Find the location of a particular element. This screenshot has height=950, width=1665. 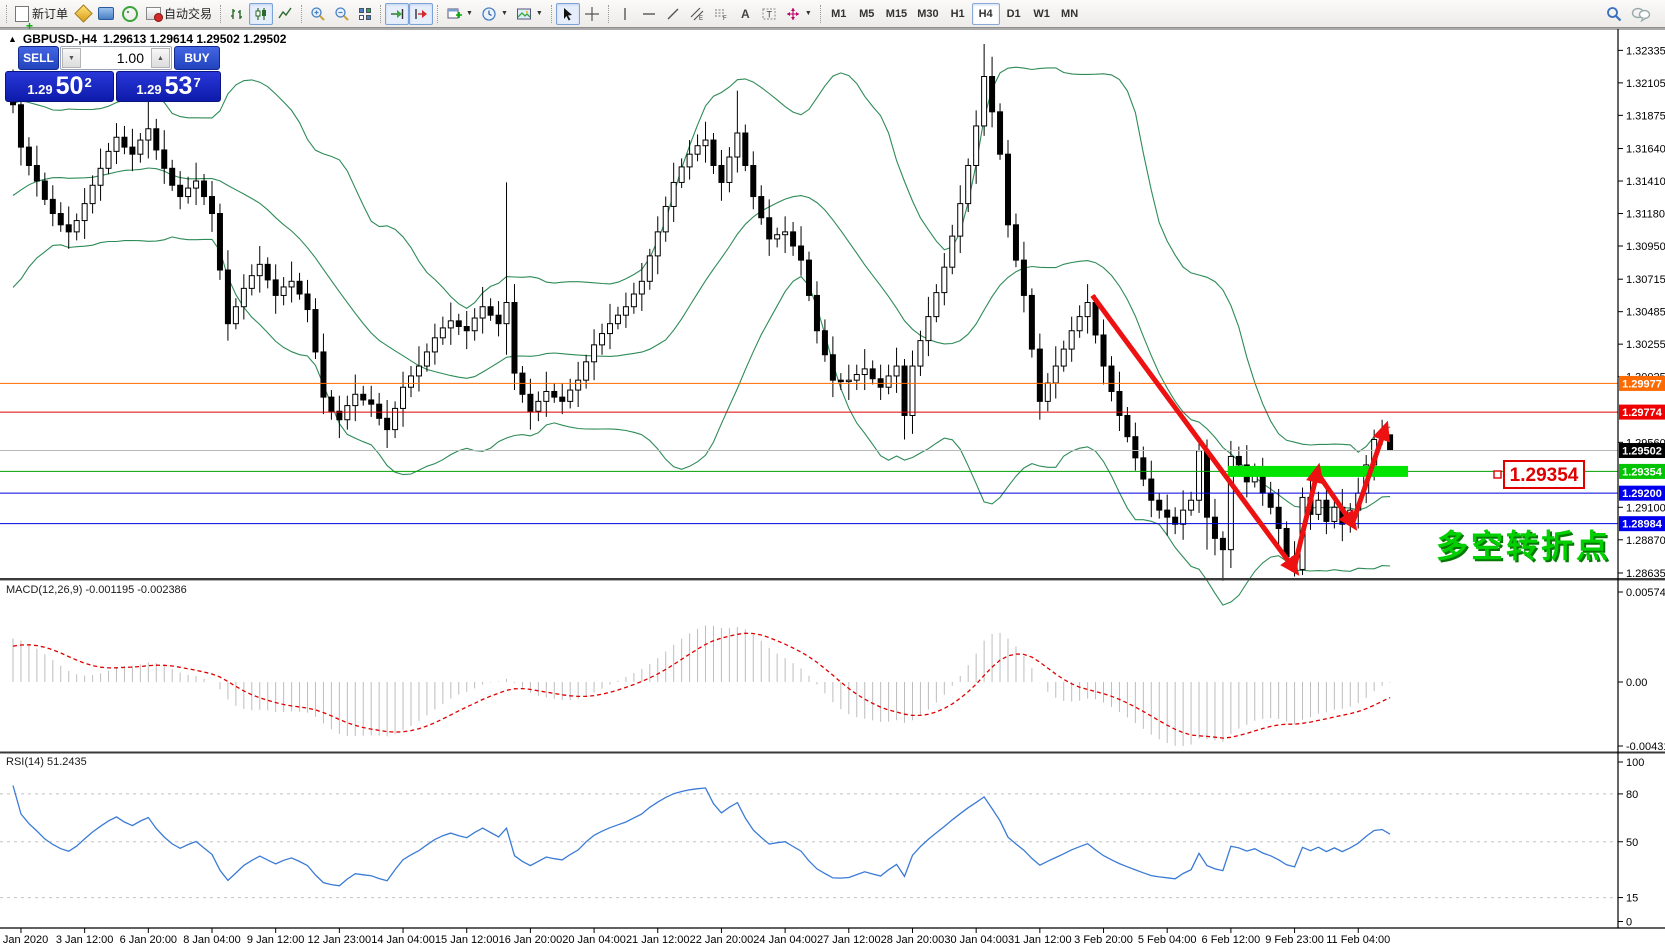

toolbar-separator is located at coordinates (608, 13).